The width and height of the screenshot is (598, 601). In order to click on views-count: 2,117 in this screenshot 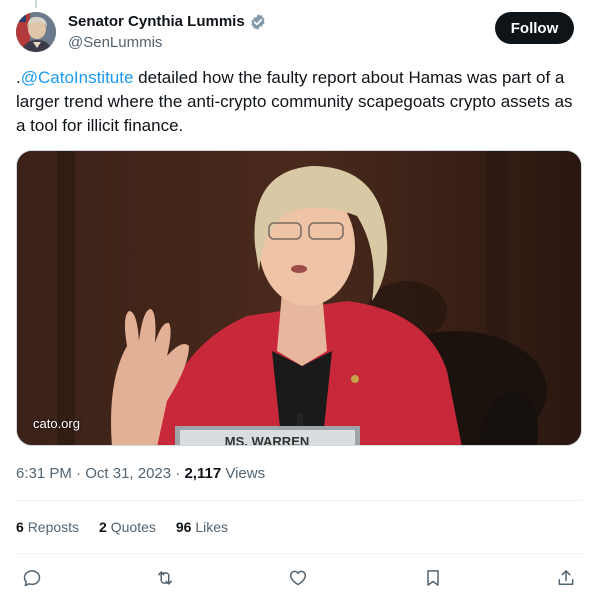, I will do `click(203, 473)`.